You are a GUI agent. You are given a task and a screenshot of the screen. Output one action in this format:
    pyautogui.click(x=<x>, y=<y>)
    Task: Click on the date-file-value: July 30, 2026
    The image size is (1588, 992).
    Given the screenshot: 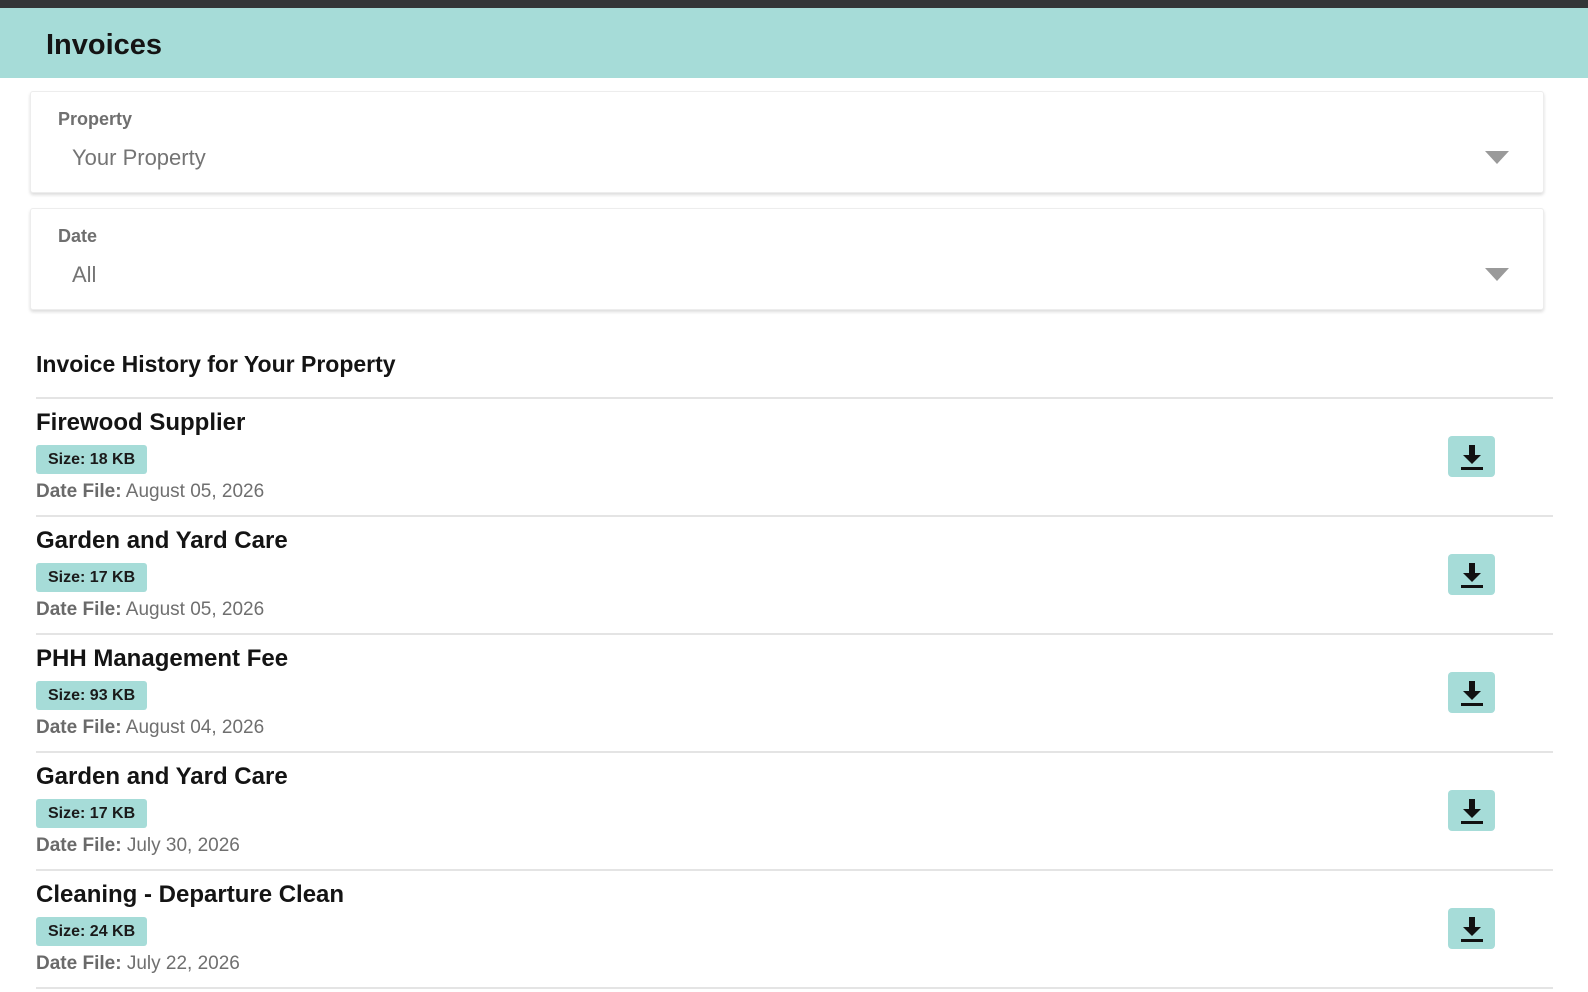 What is the action you would take?
    pyautogui.click(x=183, y=845)
    